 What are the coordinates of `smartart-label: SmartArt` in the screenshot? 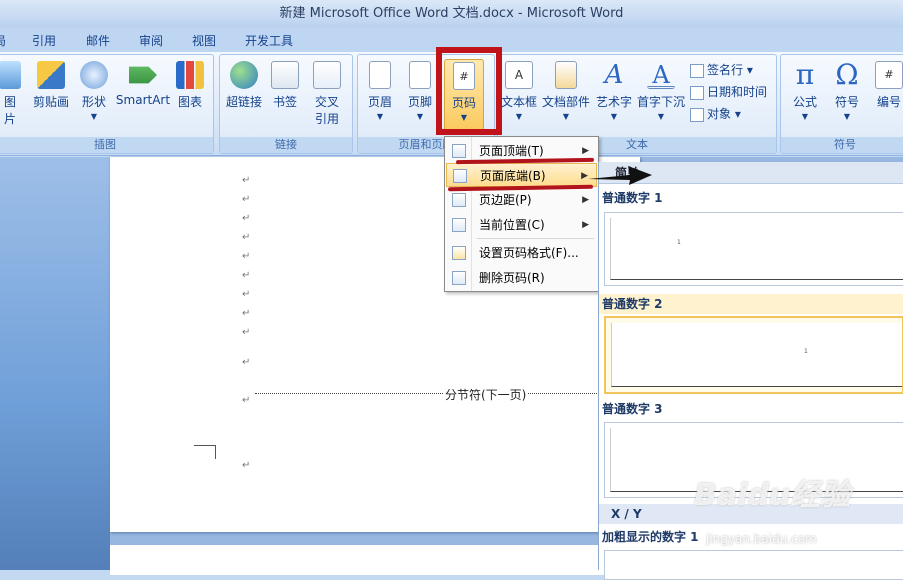 It's located at (143, 100).